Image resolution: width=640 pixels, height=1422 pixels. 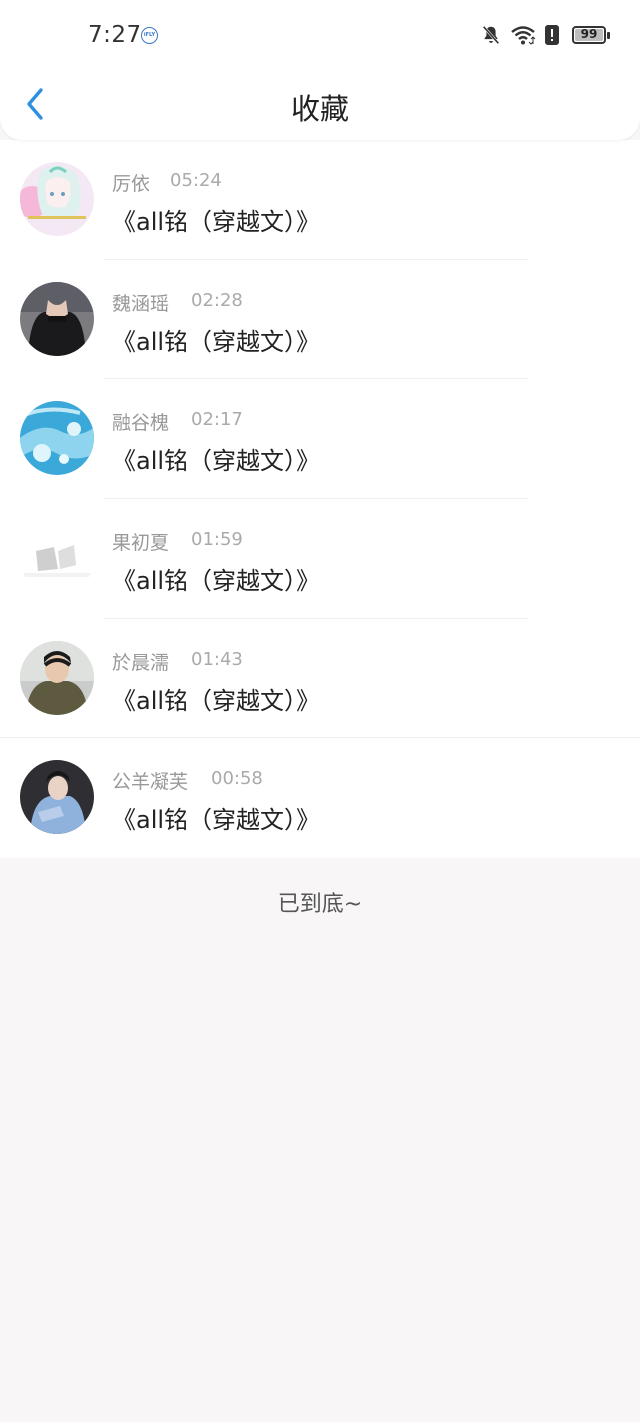 I want to click on wifi-icon, so click(x=523, y=35).